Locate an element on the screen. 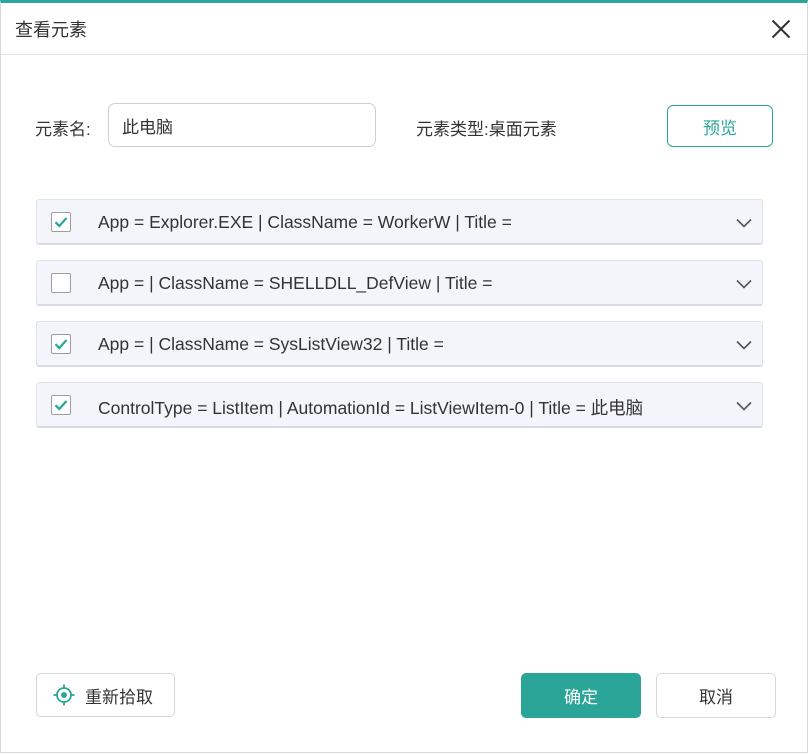  element-name-label: 元素名: is located at coordinates (63, 129).